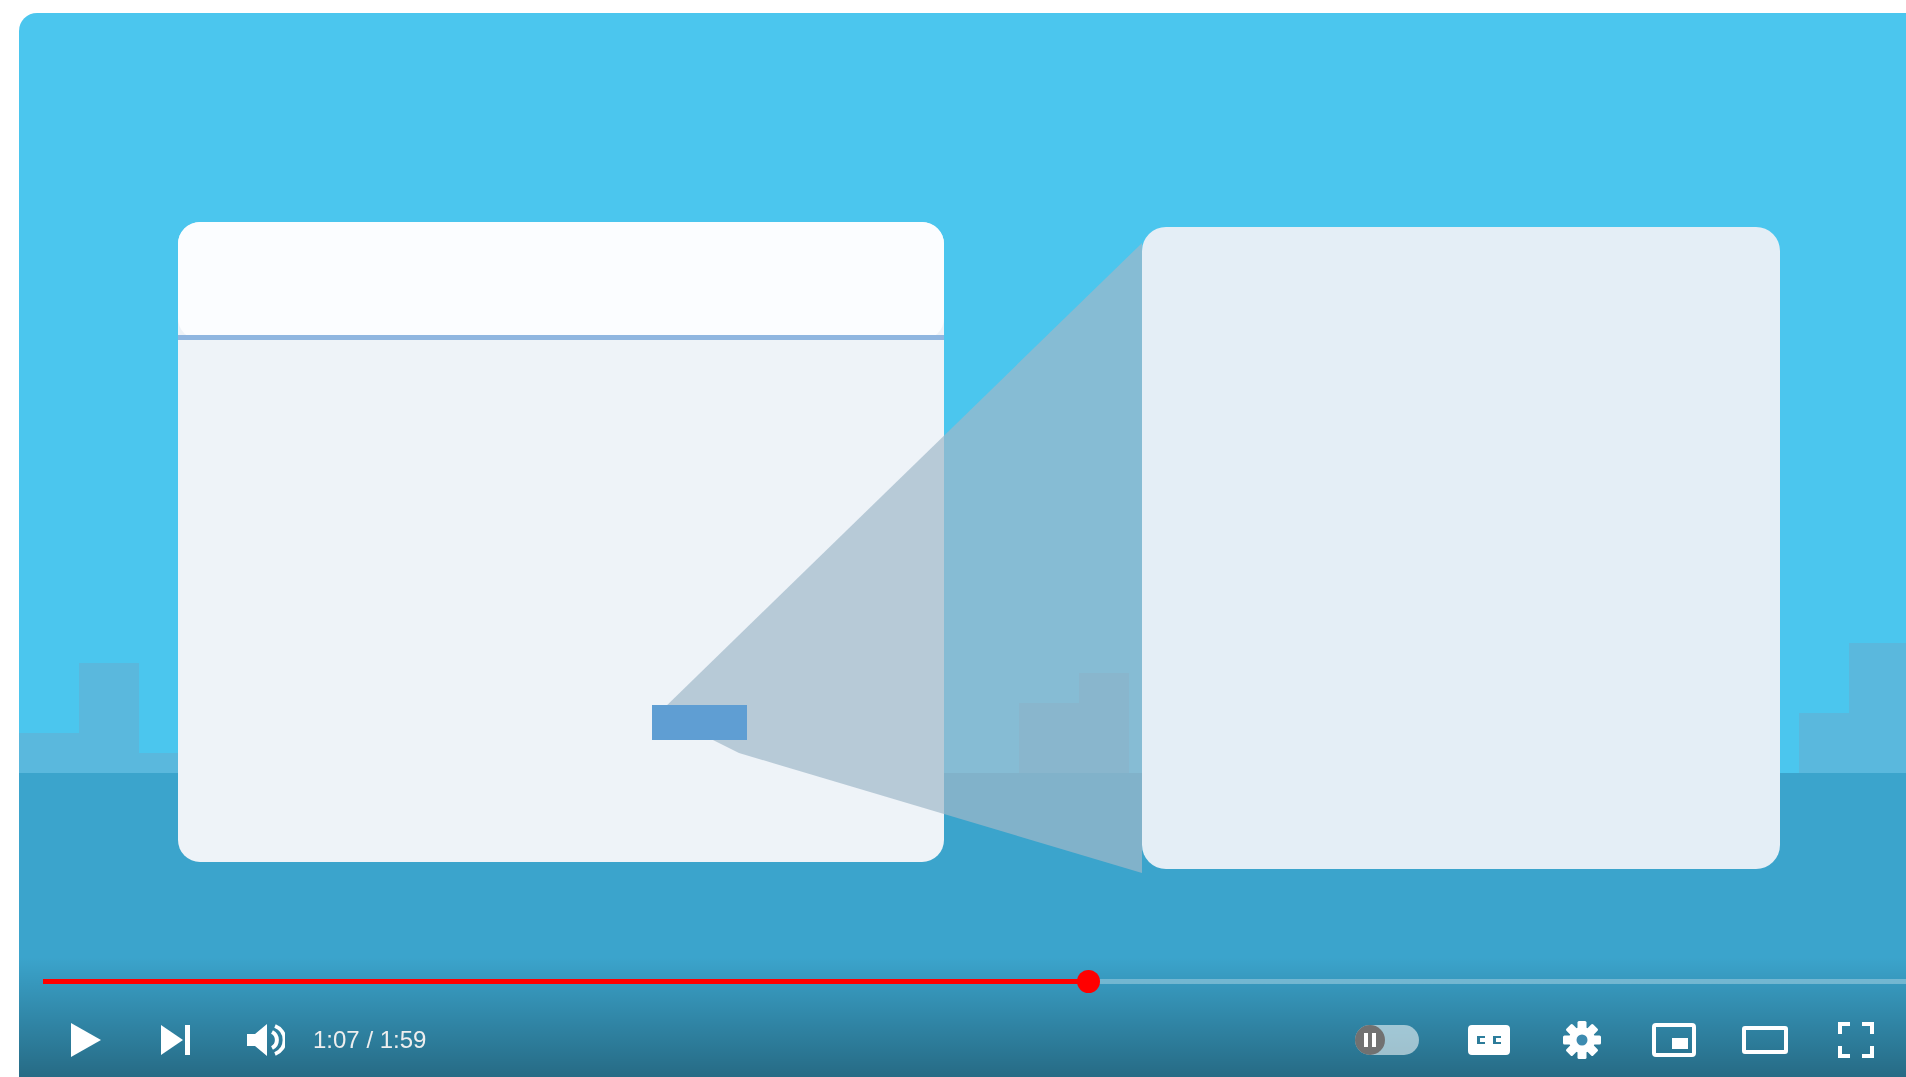 The width and height of the screenshot is (1906, 1077). I want to click on fullscreen-icon, so click(1856, 1040).